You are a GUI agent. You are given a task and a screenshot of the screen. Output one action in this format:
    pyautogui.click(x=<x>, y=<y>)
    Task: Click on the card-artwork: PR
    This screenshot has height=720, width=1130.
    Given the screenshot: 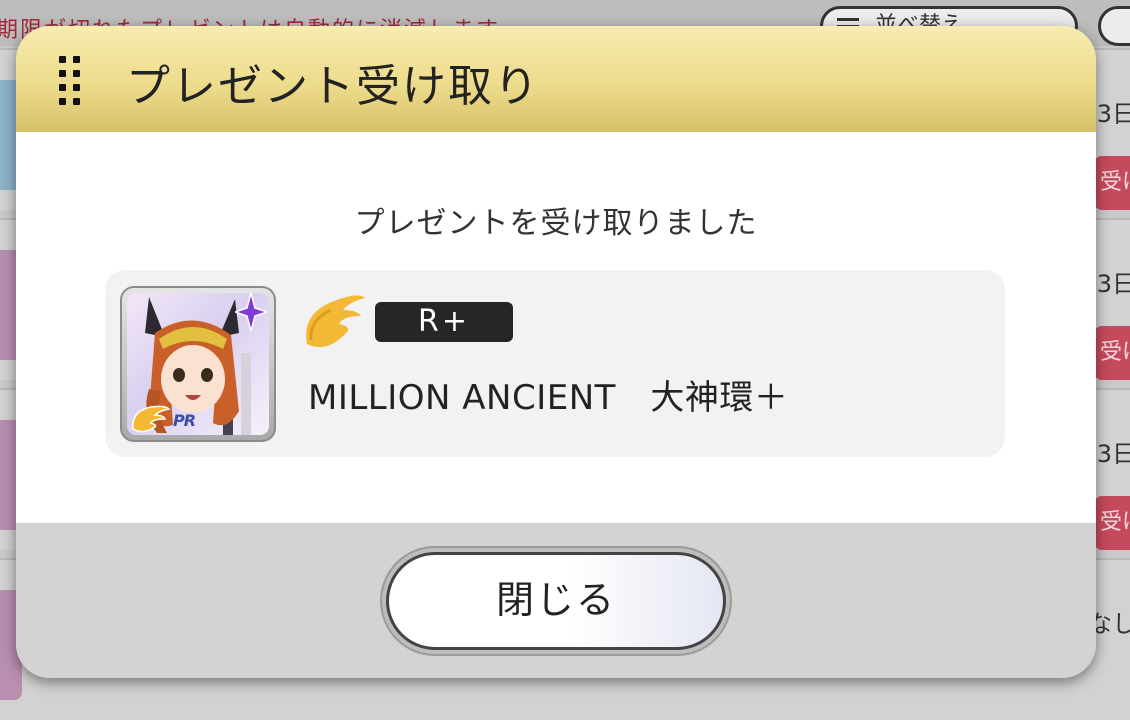 What is the action you would take?
    pyautogui.click(x=198, y=364)
    